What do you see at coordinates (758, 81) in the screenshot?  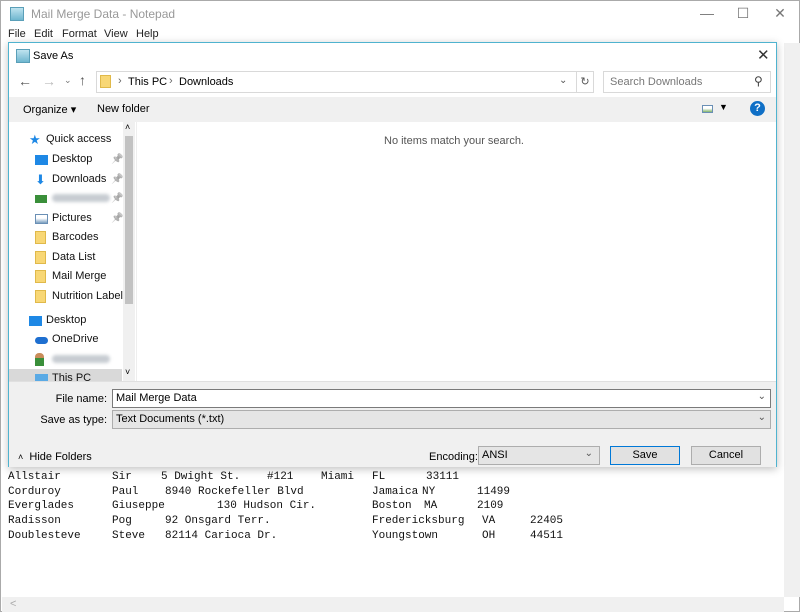 I see `search-icon: ⚲` at bounding box center [758, 81].